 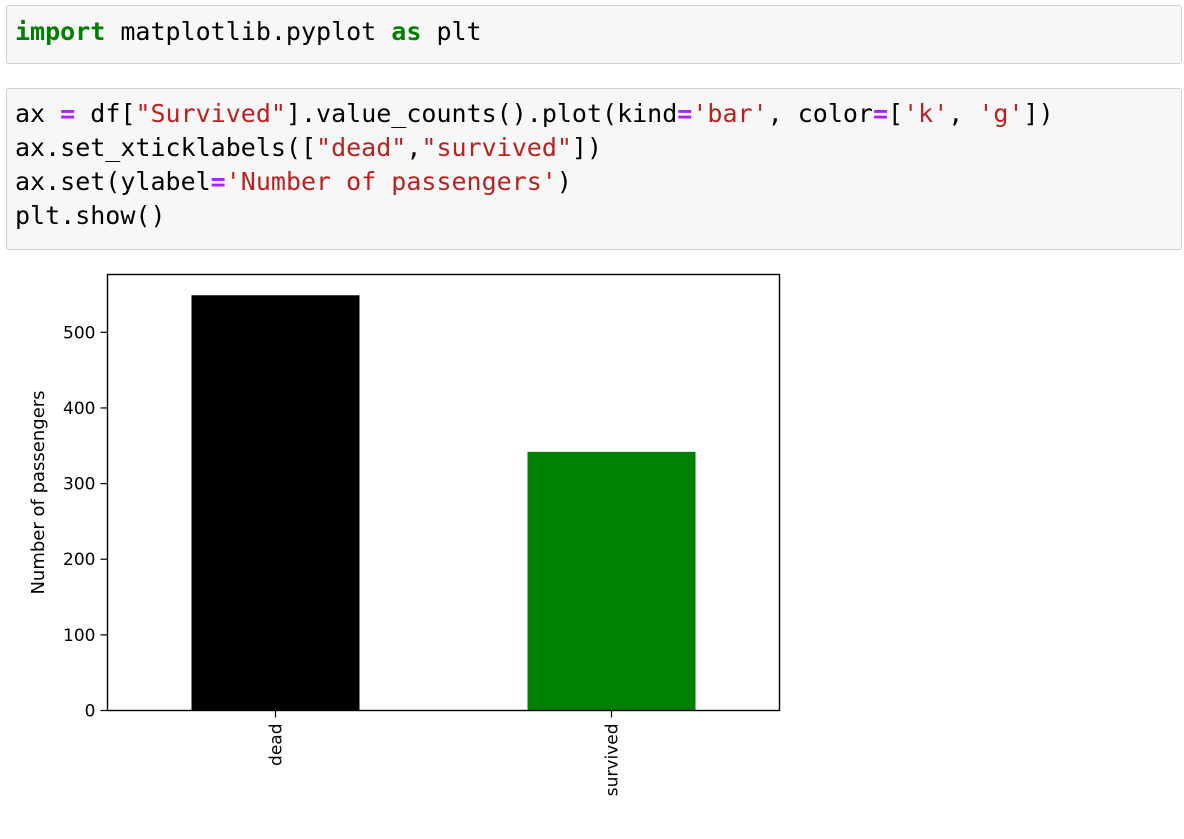 I want to click on code-token: plt.show(), so click(x=90, y=215).